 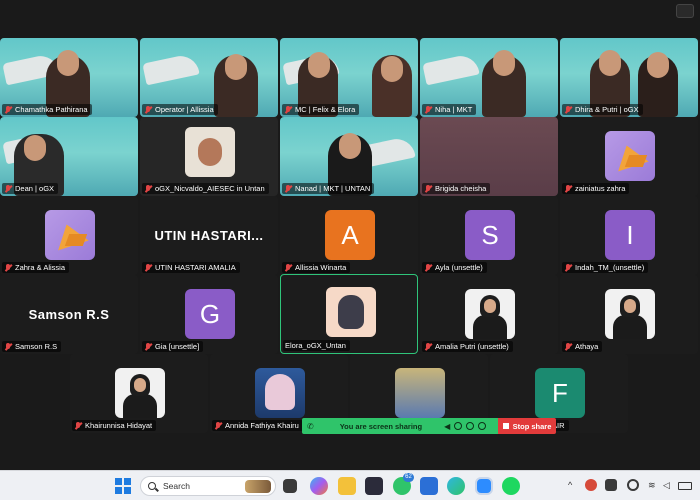 I want to click on speaker-icon: ◀, so click(x=447, y=426).